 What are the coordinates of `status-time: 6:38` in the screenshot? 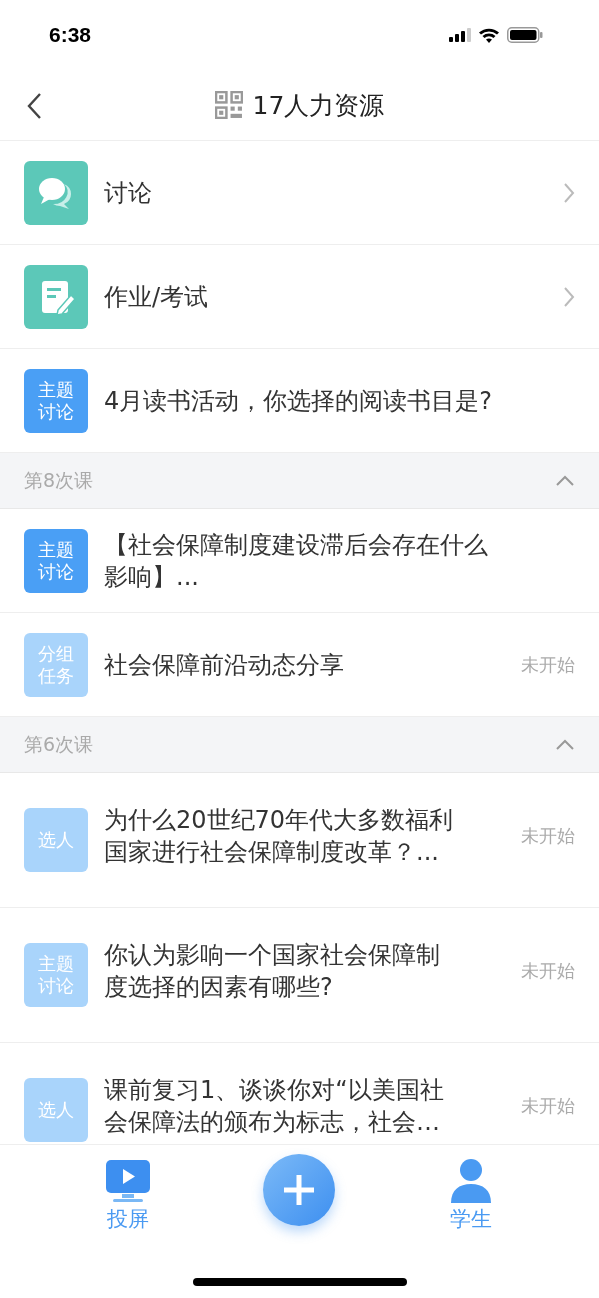 It's located at (70, 35).